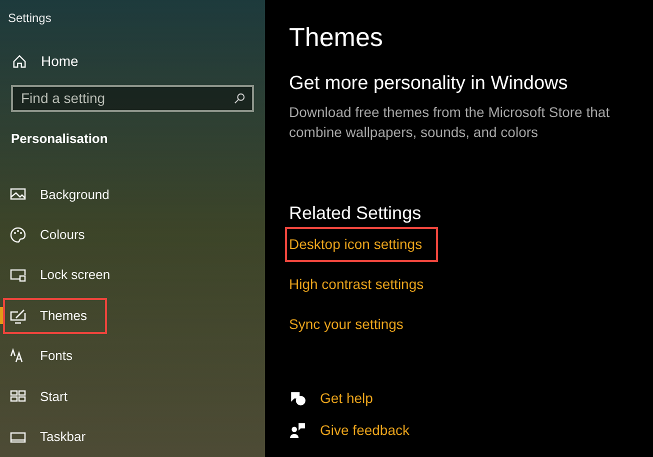  I want to click on search-field: Find a setting, so click(132, 98).